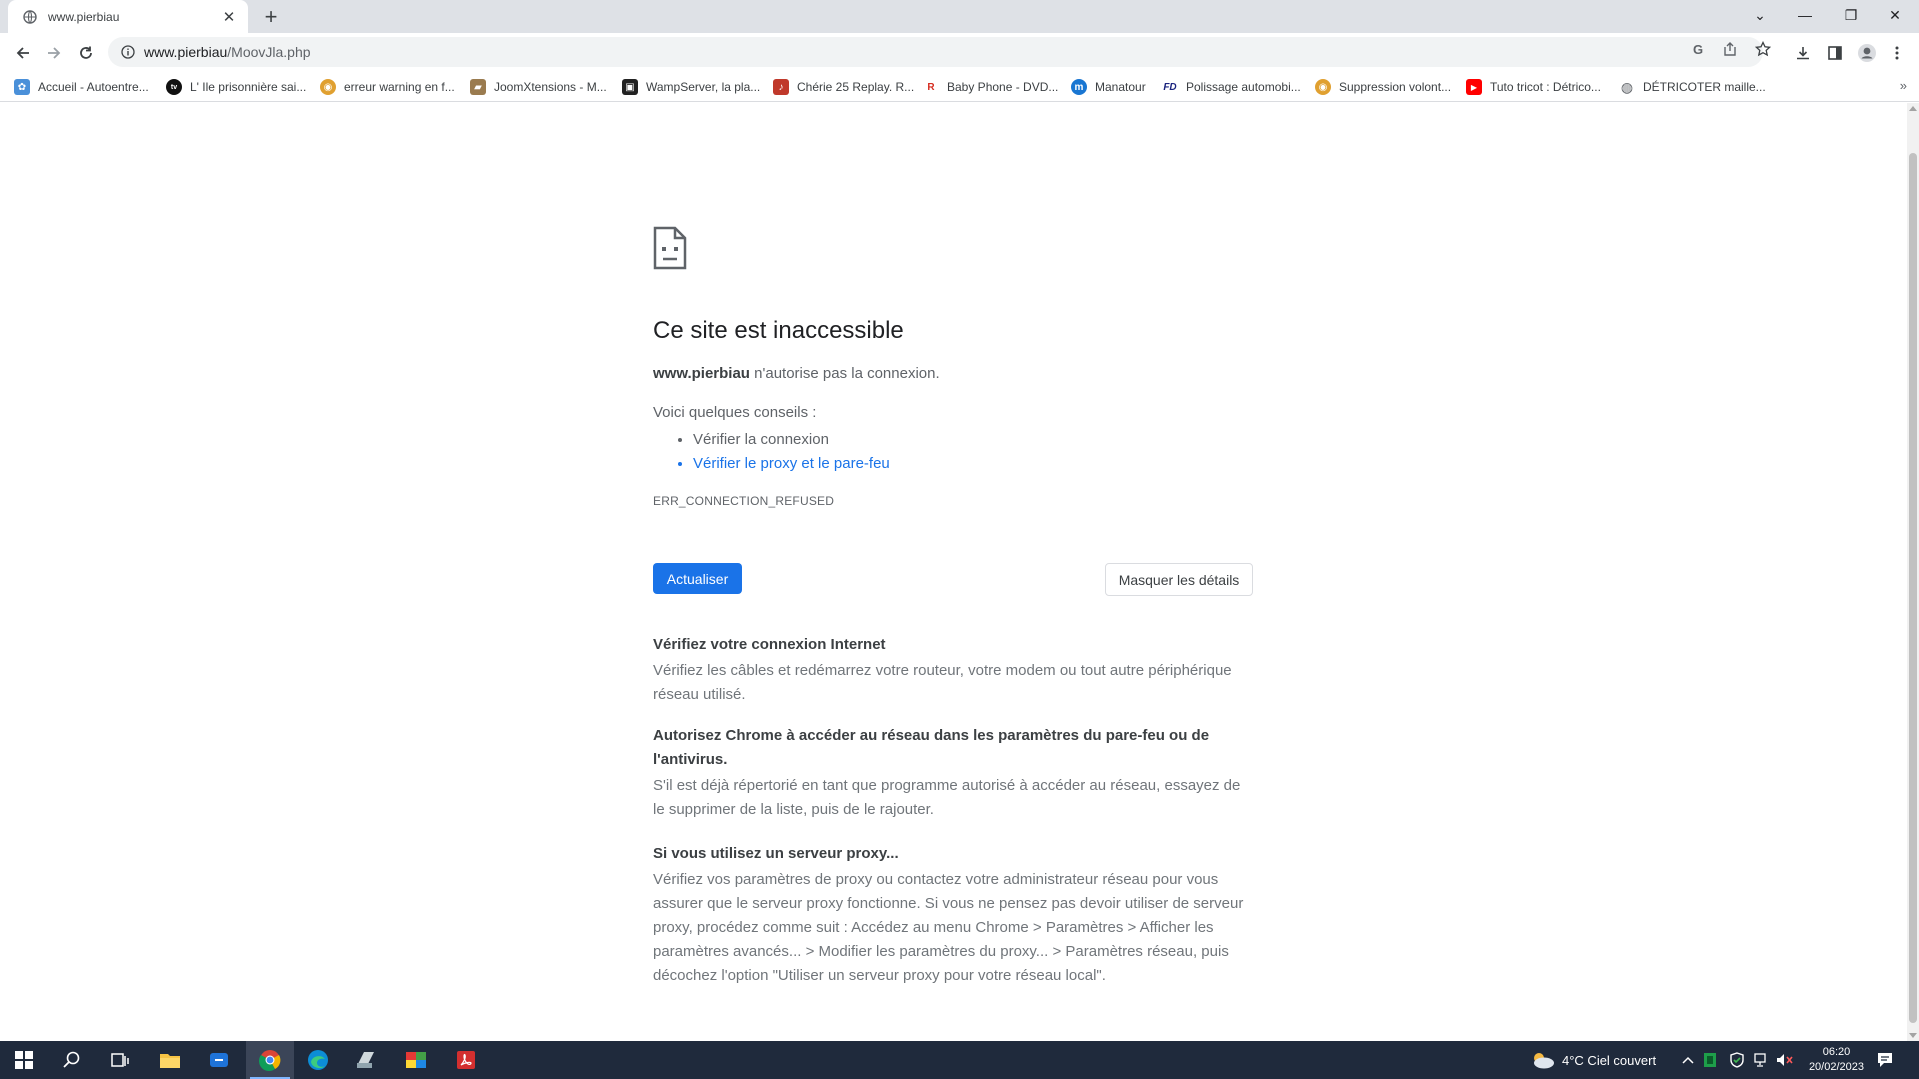  I want to click on chevron-up-icon, so click(1688, 1060).